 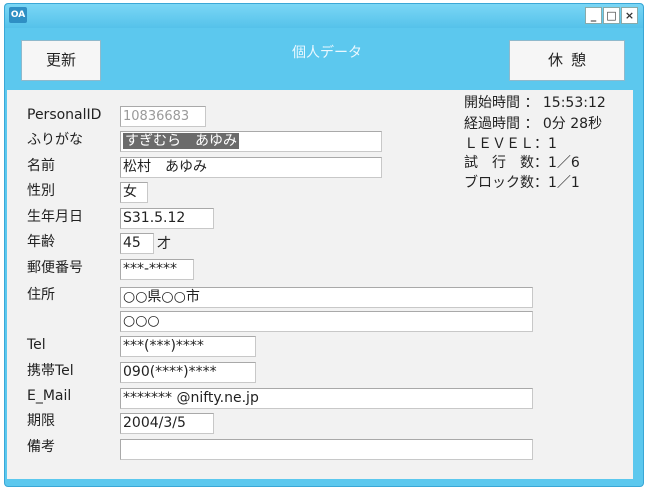 What do you see at coordinates (18, 15) in the screenshot?
I see `app-logo-icon: OA` at bounding box center [18, 15].